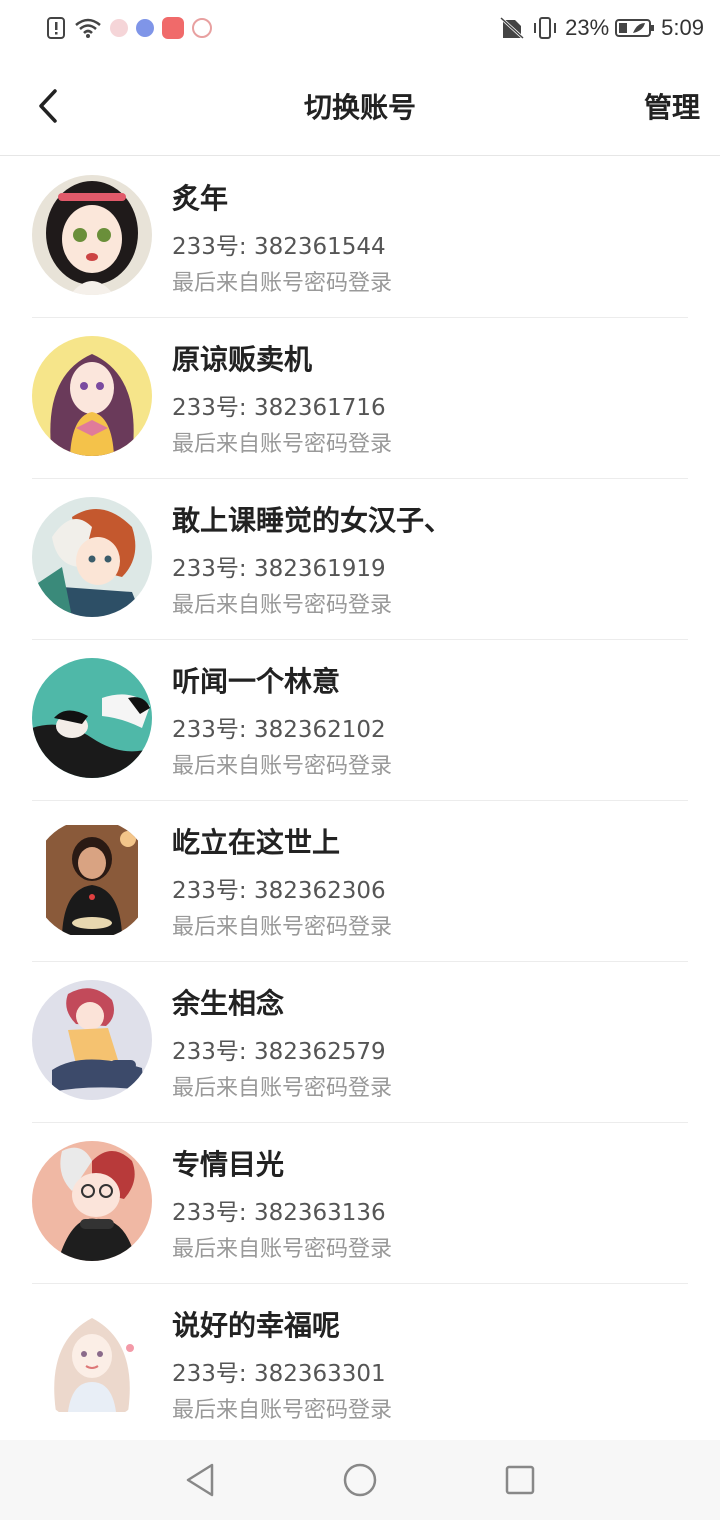 This screenshot has width=720, height=1520. I want to click on account-id: 233号: 382362102, so click(279, 730).